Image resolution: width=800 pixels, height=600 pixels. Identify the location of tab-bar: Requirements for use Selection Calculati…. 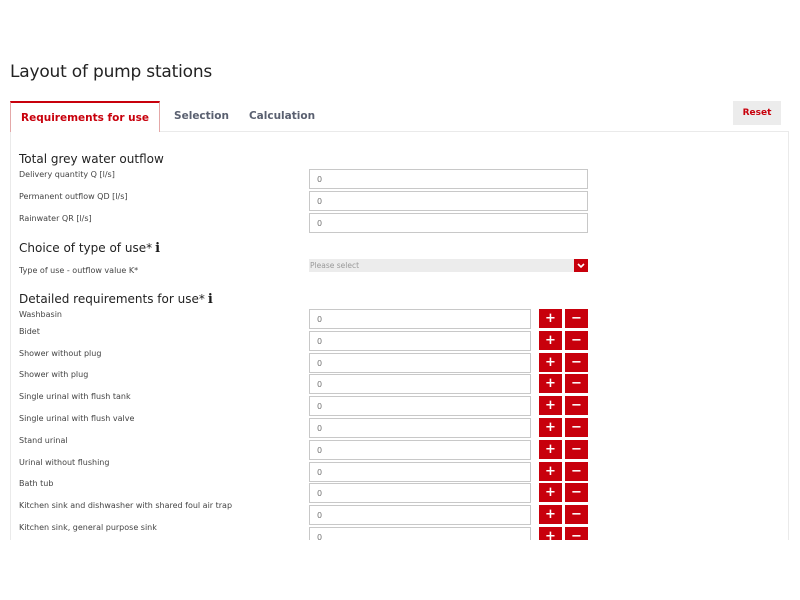
(167, 116).